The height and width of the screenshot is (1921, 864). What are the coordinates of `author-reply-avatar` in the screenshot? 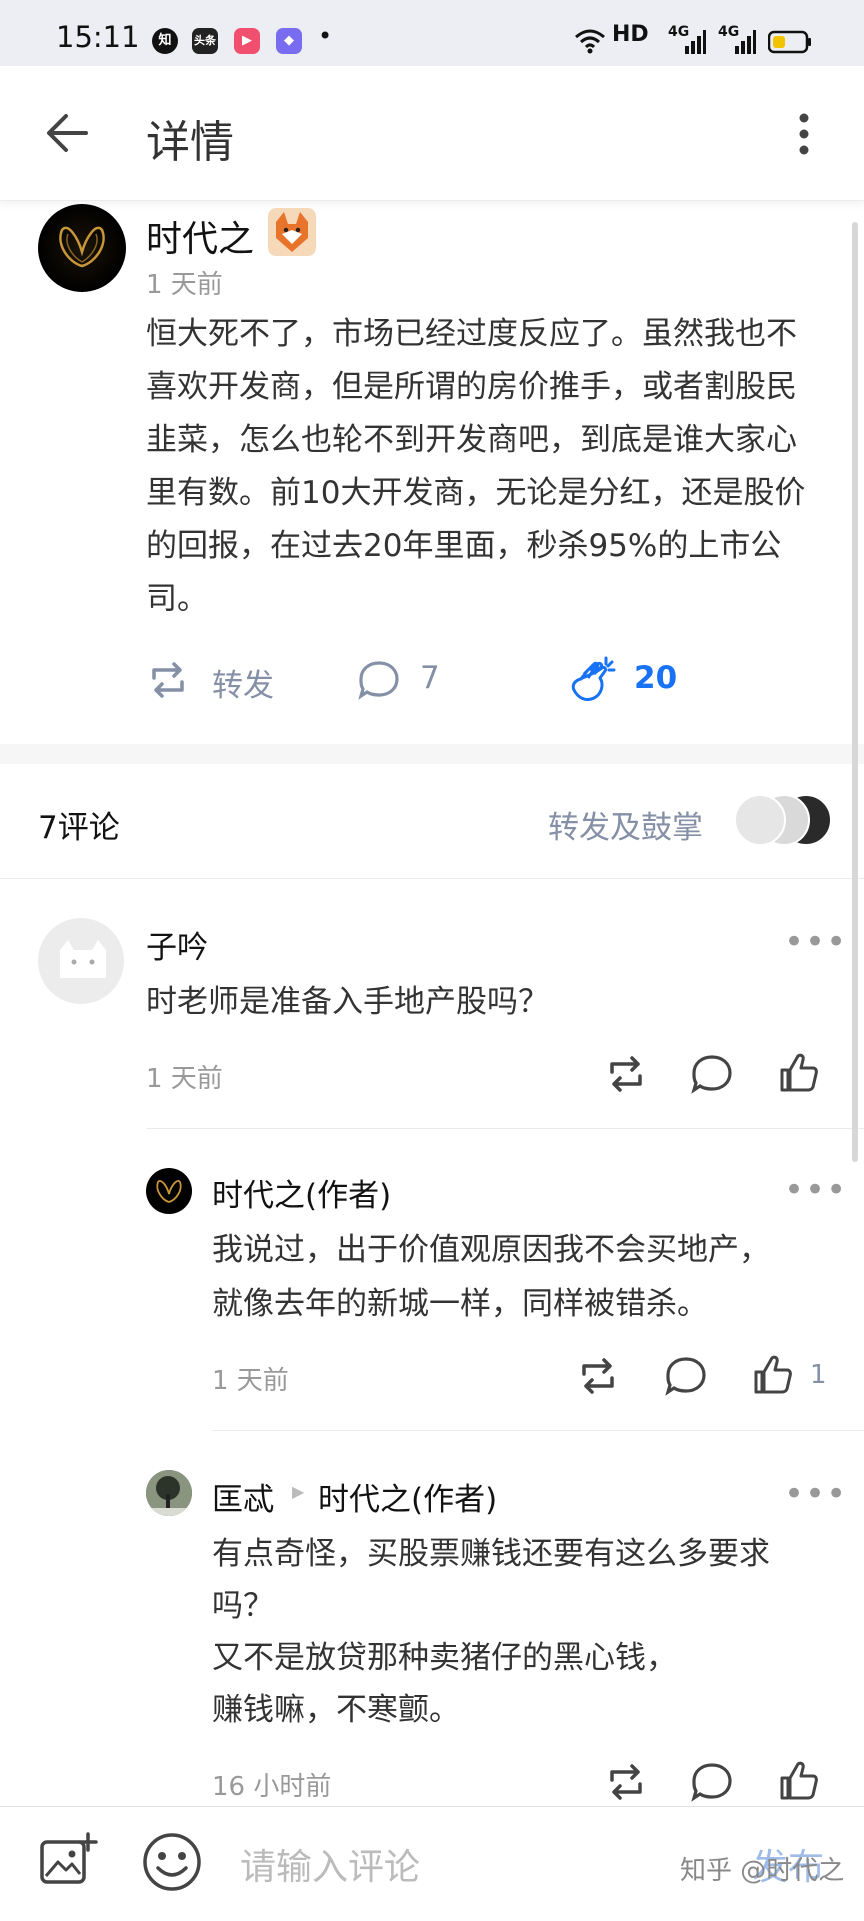 It's located at (169, 1191).